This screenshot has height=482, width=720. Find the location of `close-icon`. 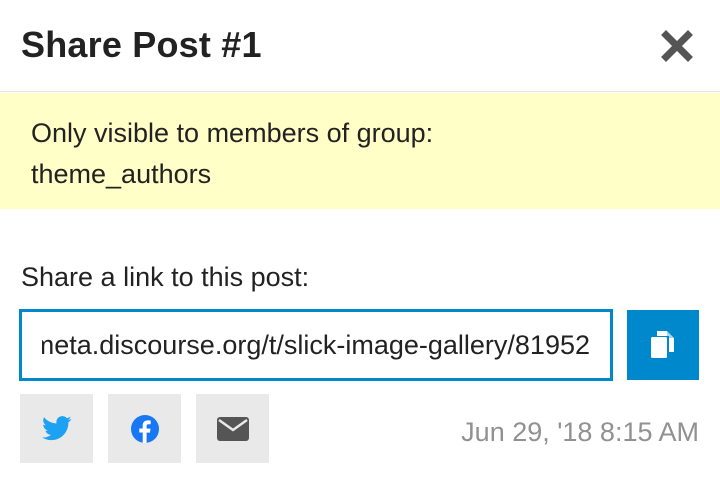

close-icon is located at coordinates (677, 46).